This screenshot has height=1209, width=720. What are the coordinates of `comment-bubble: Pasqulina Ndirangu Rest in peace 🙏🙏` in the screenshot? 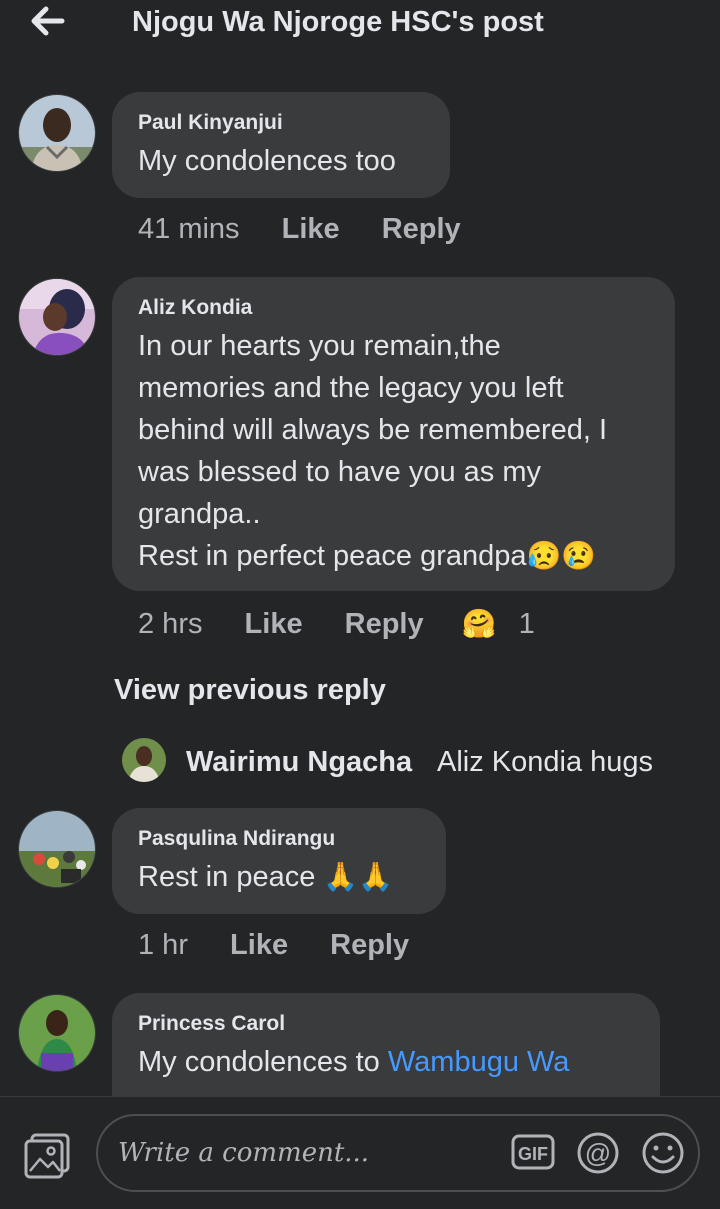 It's located at (279, 861).